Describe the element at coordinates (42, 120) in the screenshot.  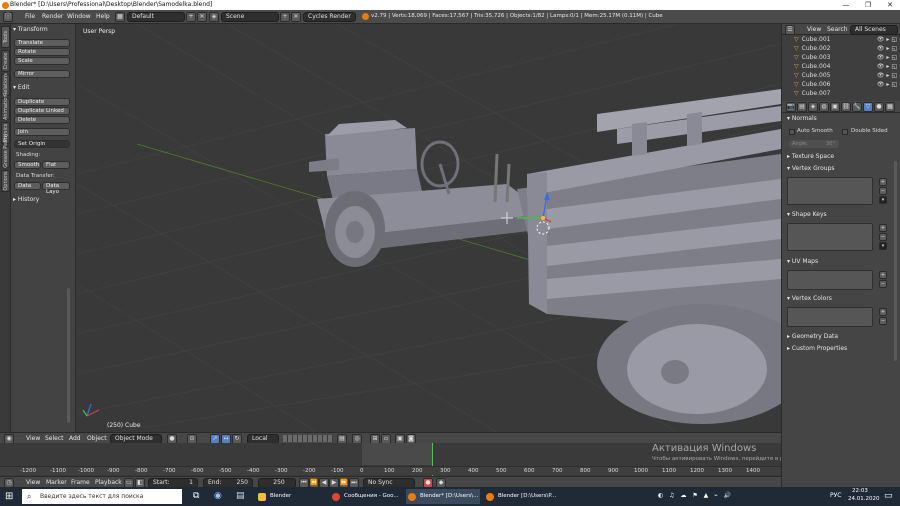
I see `delete-button: Delete` at that location.